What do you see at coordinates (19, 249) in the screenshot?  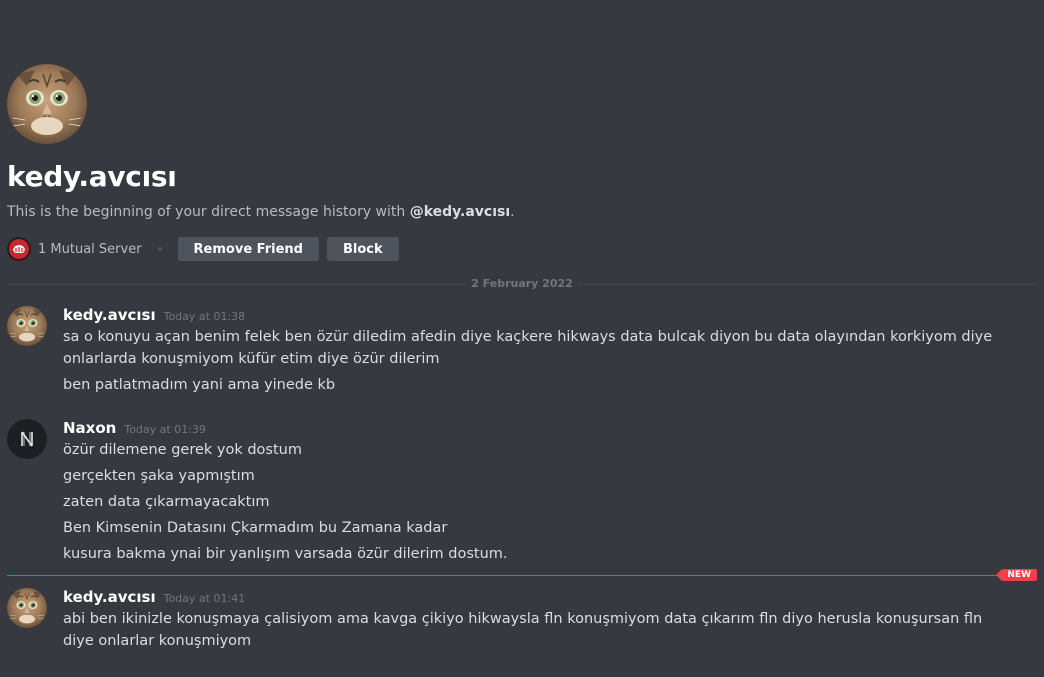 I see `mutual-server-icon` at bounding box center [19, 249].